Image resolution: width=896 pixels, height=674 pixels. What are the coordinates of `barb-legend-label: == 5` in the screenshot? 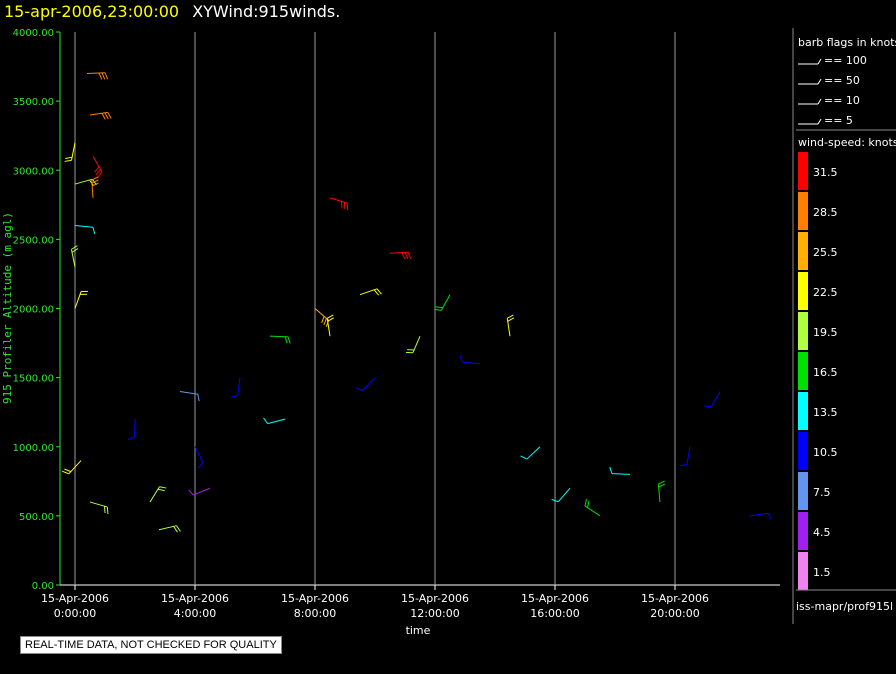 It's located at (838, 120).